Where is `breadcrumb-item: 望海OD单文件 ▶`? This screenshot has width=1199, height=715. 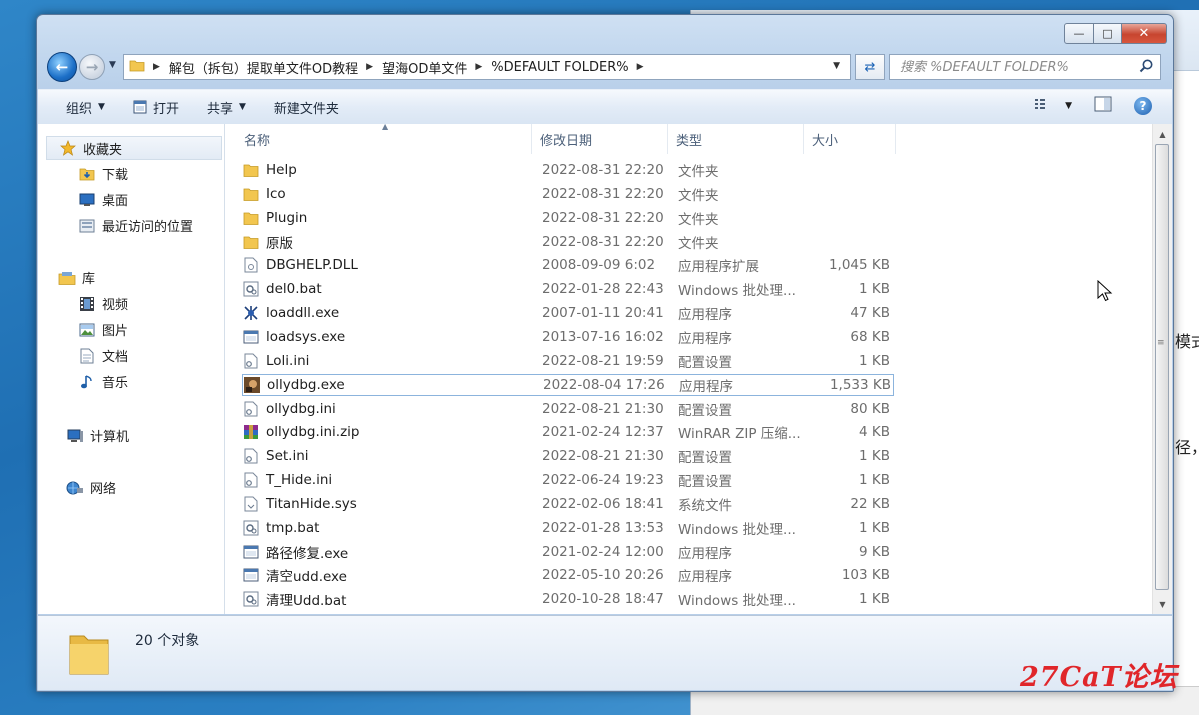 breadcrumb-item: 望海OD单文件 ▶ is located at coordinates (436, 67).